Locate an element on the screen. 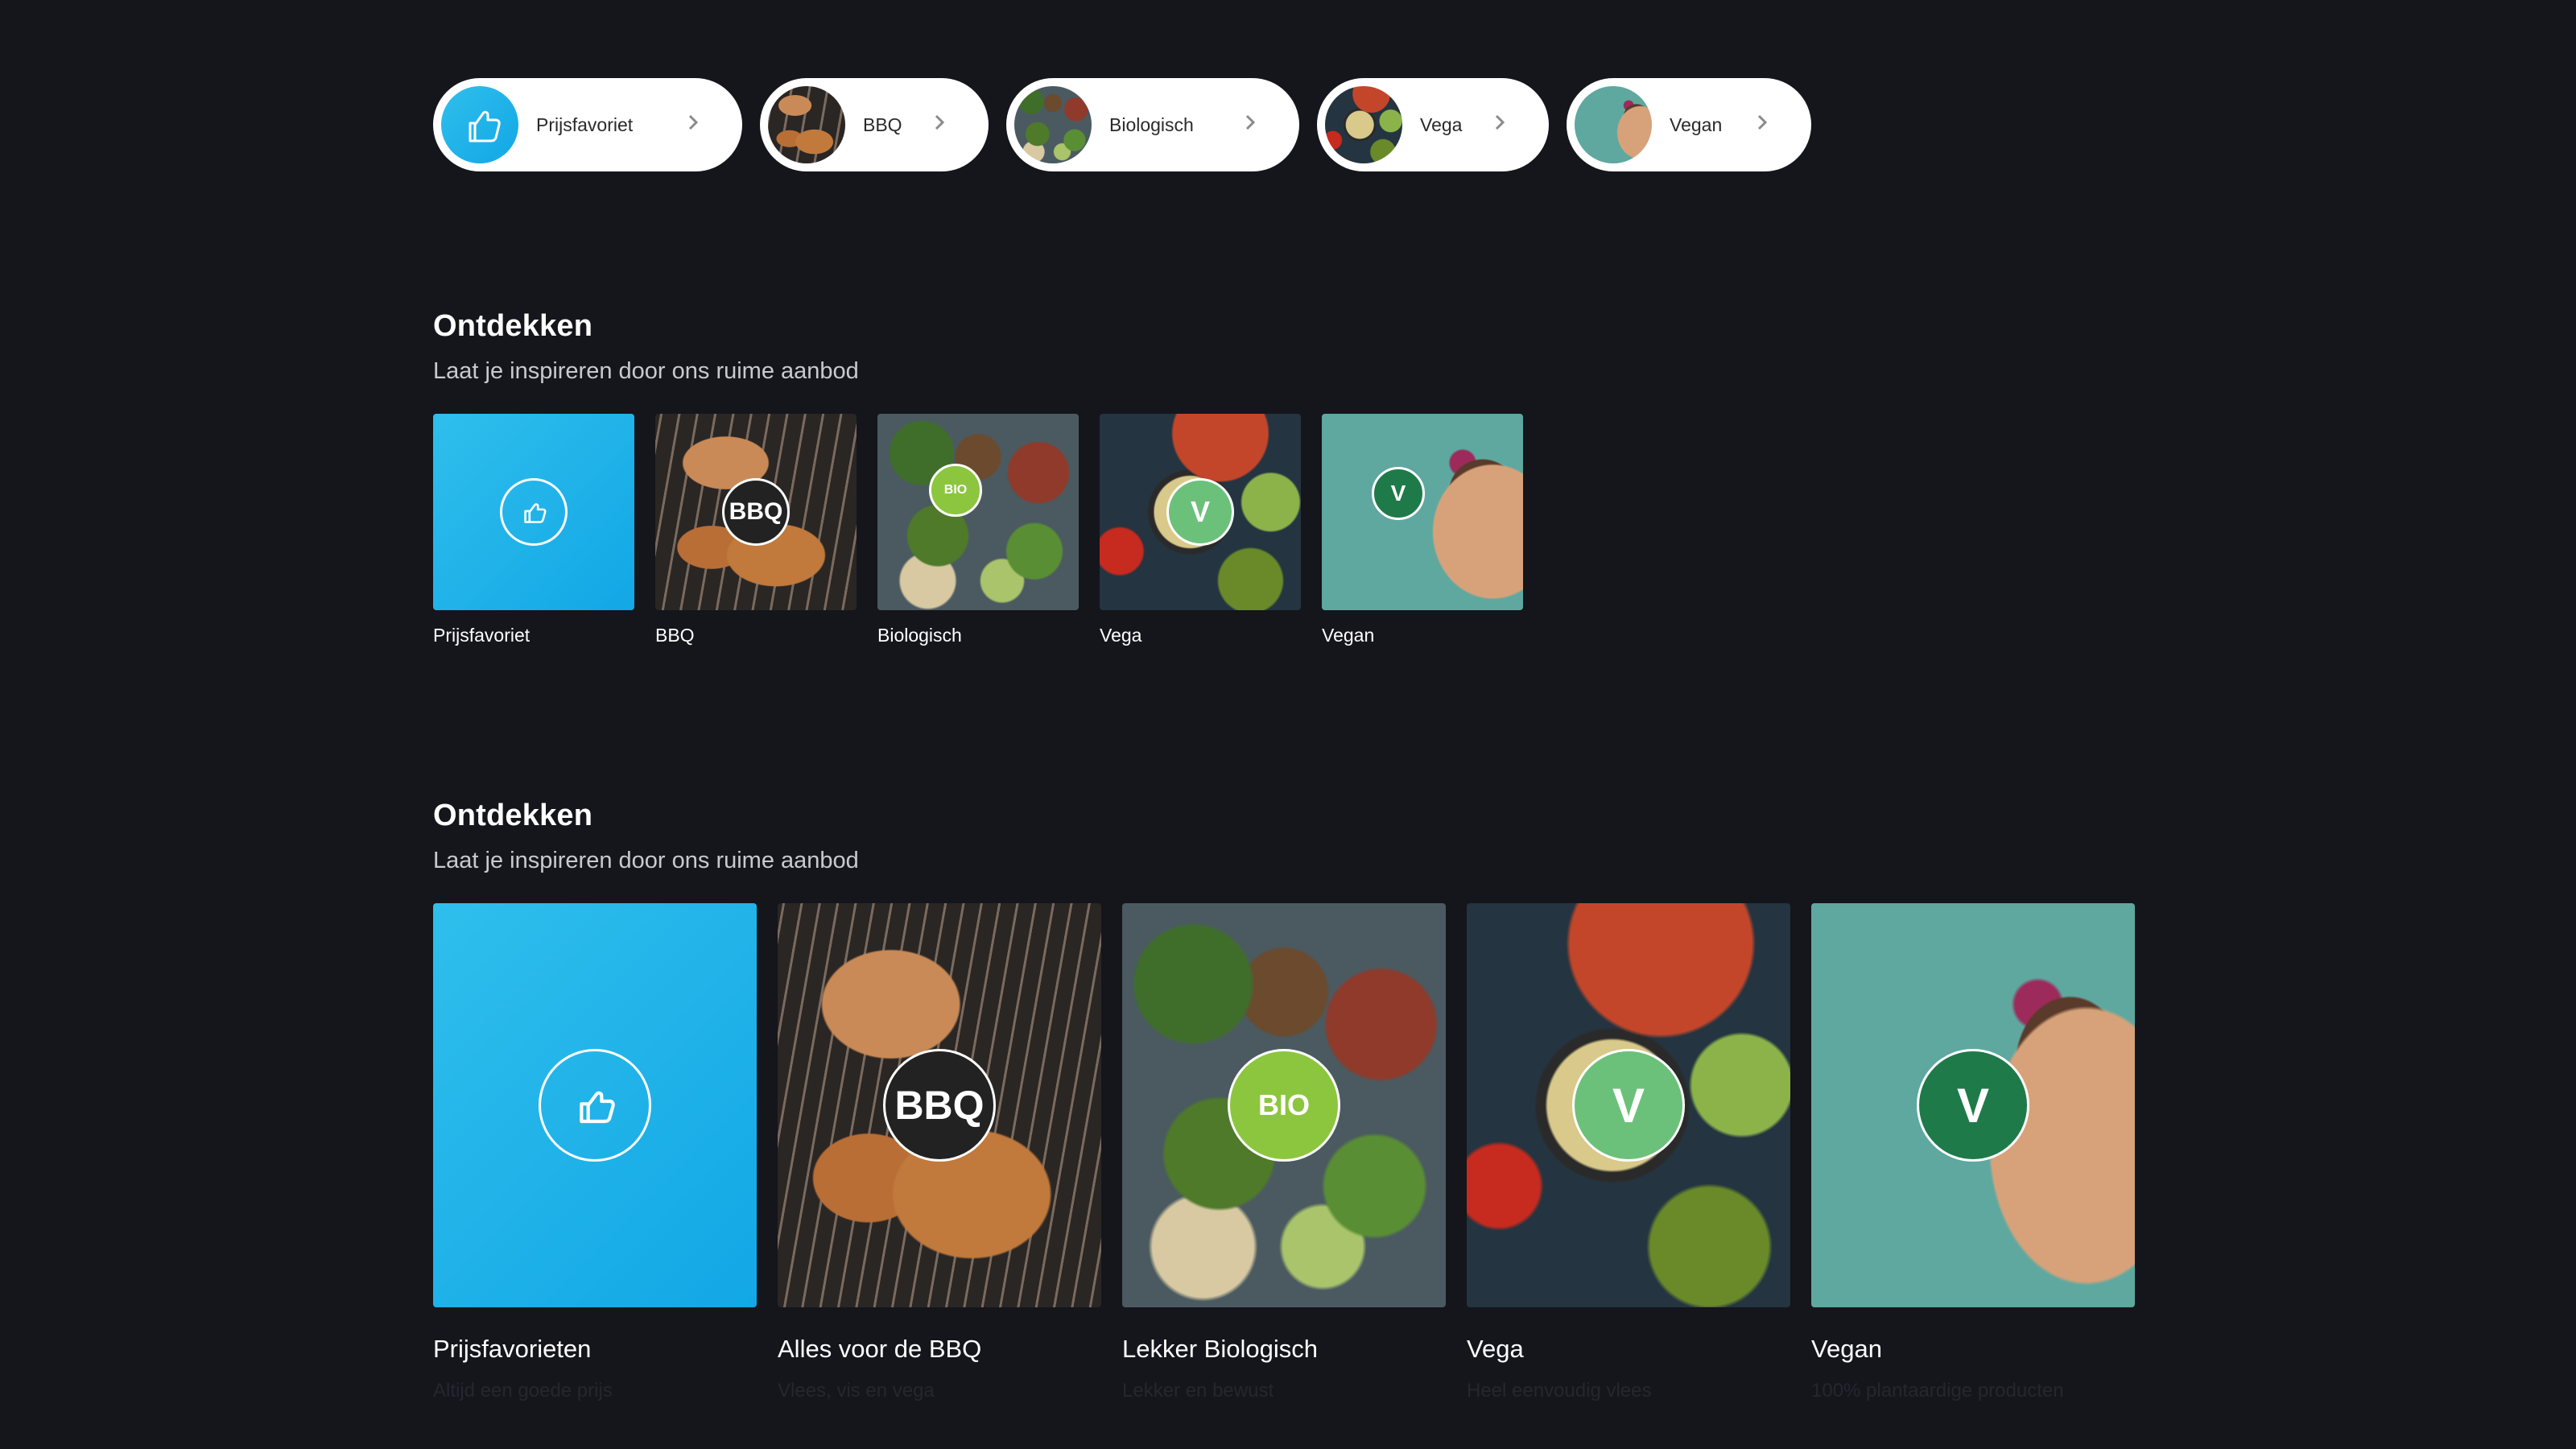 This screenshot has height=1449, width=2576. card-prijsfavorieten: Prijsfavorieten Altijd een goede prijs is located at coordinates (595, 1152).